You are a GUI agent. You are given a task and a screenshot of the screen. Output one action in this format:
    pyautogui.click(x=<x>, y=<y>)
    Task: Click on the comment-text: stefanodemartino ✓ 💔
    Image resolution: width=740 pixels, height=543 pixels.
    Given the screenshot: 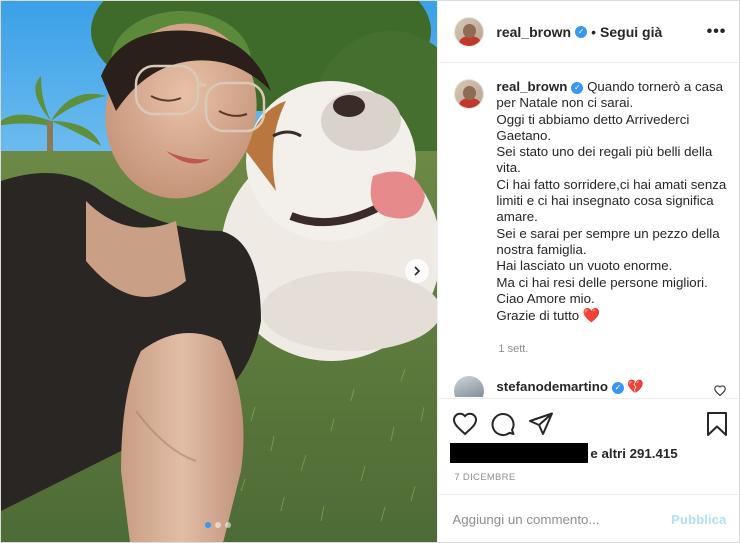 What is the action you would take?
    pyautogui.click(x=569, y=387)
    